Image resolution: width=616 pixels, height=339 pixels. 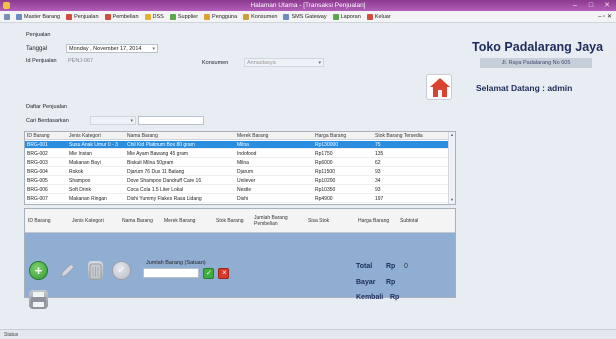 What do you see at coordinates (378, 16) in the screenshot?
I see `menu-keluar: Keluar` at bounding box center [378, 16].